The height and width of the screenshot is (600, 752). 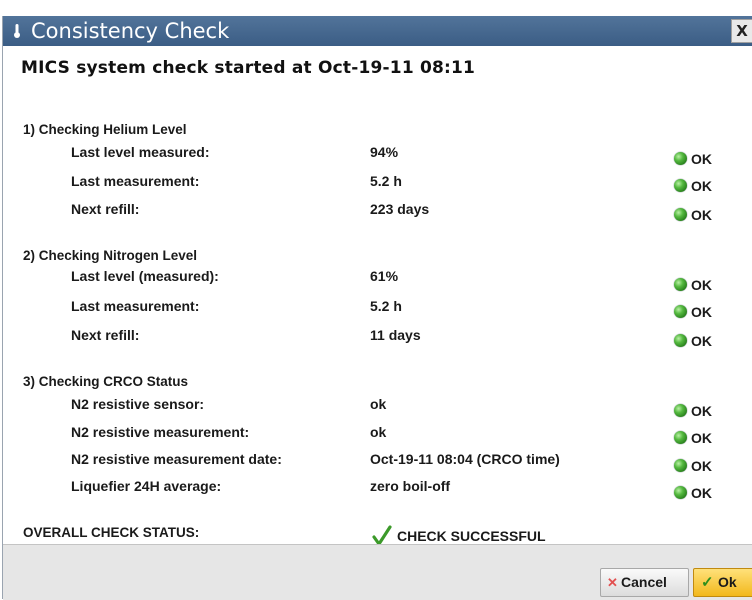 What do you see at coordinates (612, 582) in the screenshot?
I see `x-icon: ✕` at bounding box center [612, 582].